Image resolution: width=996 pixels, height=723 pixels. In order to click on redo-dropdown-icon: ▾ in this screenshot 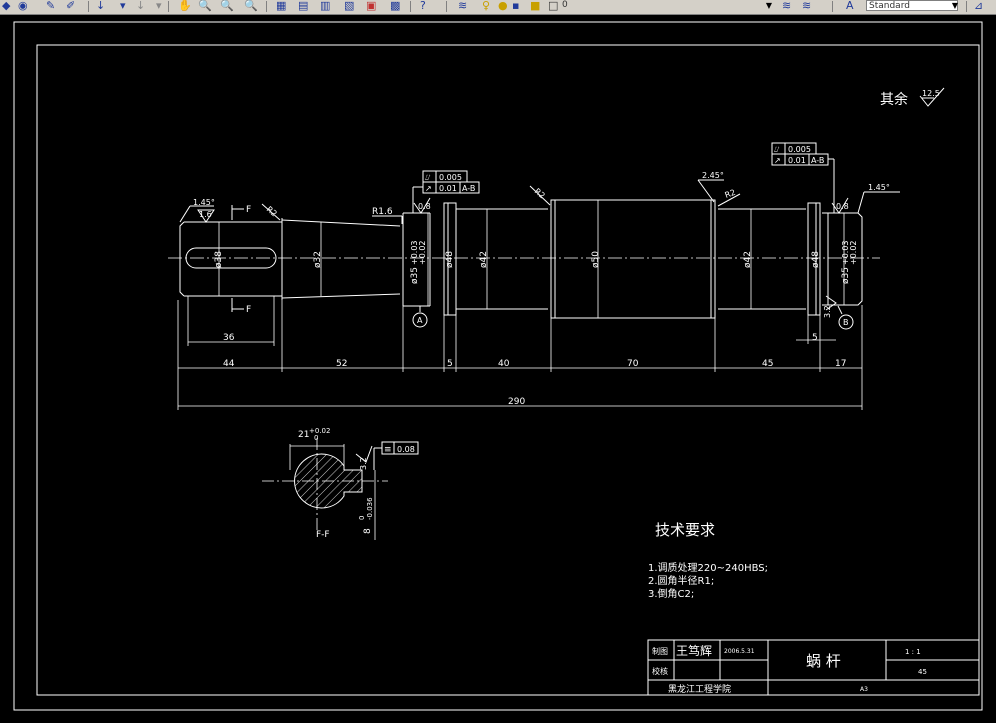, I will do `click(159, 6)`.